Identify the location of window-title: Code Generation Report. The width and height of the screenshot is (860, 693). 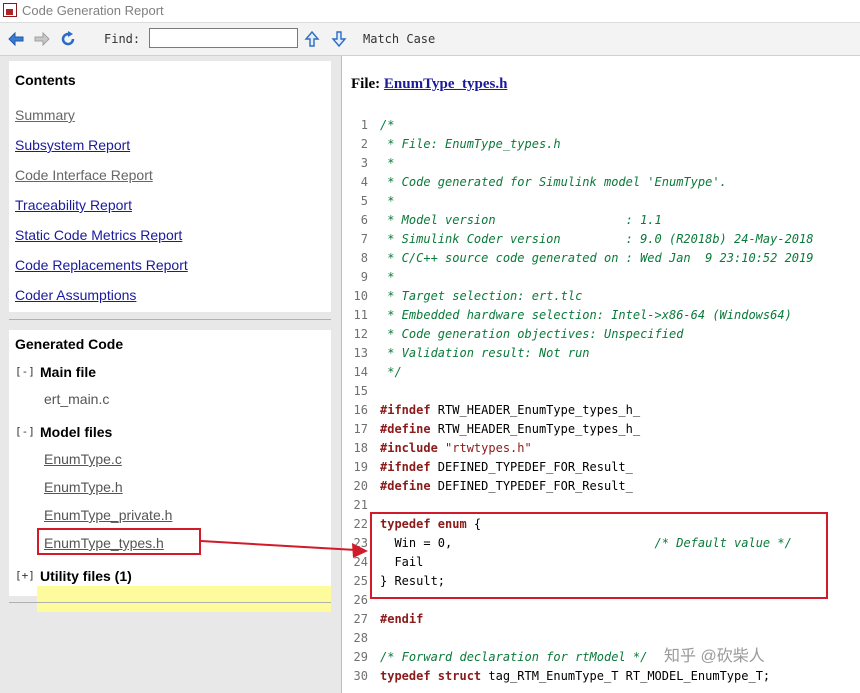
(93, 10).